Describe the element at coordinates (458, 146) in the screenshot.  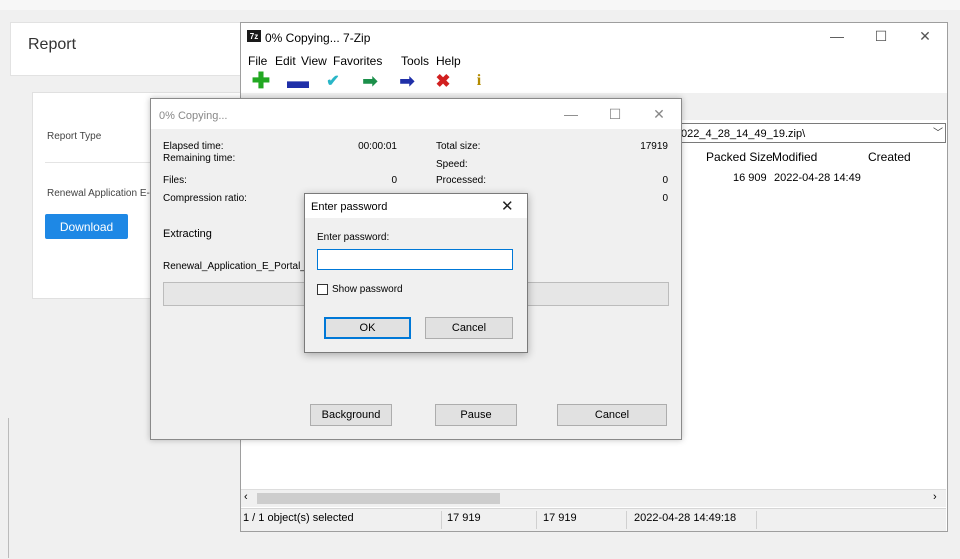
I see `total-size-label: Total size:` at that location.